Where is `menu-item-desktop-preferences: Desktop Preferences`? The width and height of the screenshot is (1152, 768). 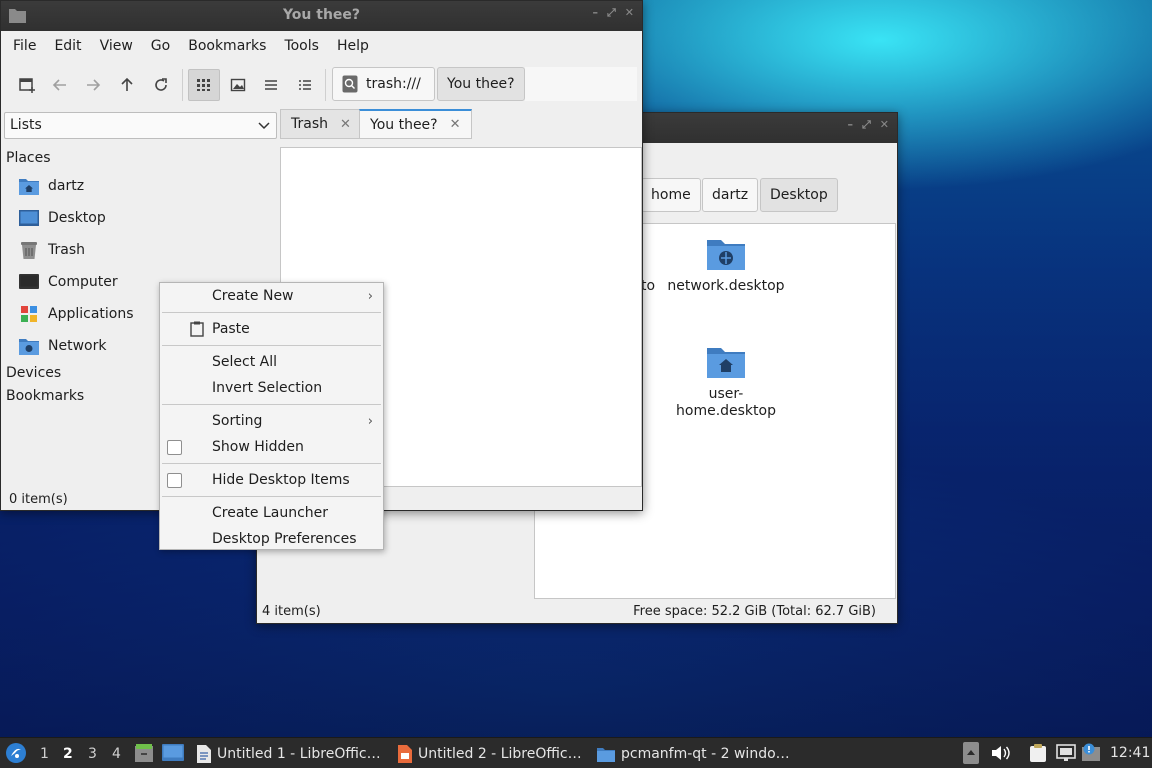
menu-item-desktop-preferences: Desktop Preferences is located at coordinates (271, 539).